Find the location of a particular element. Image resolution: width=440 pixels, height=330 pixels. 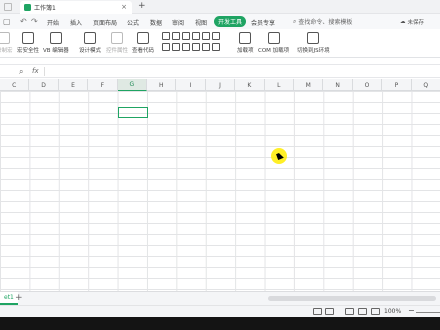

control-properties-icon is located at coordinates (117, 38).